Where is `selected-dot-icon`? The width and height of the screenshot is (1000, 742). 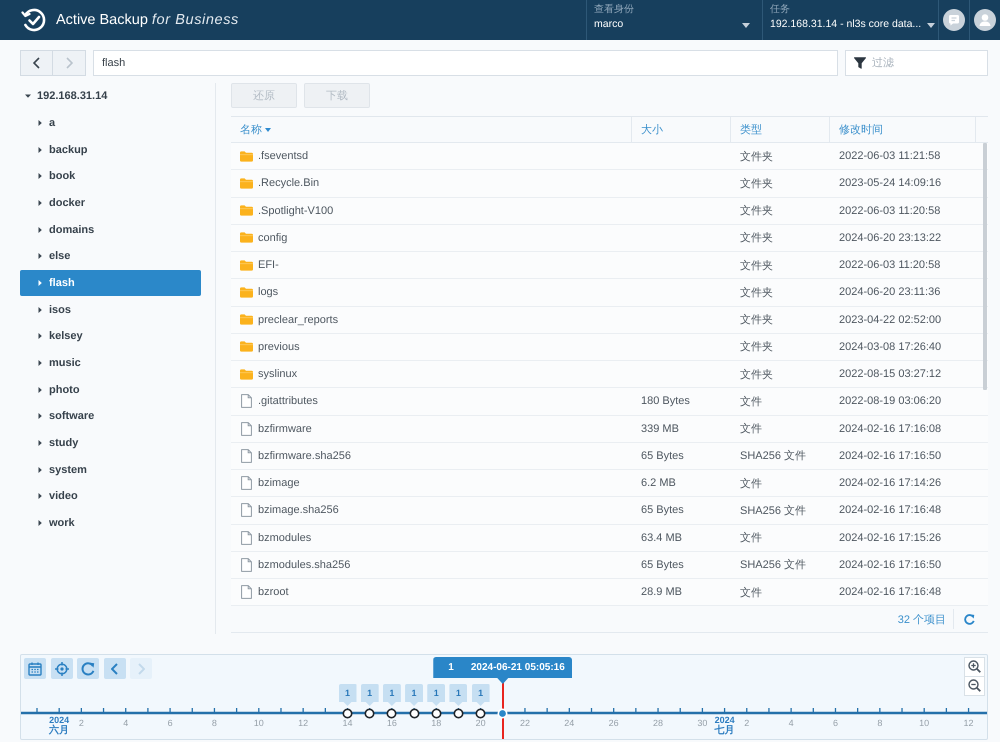 selected-dot-icon is located at coordinates (502, 713).